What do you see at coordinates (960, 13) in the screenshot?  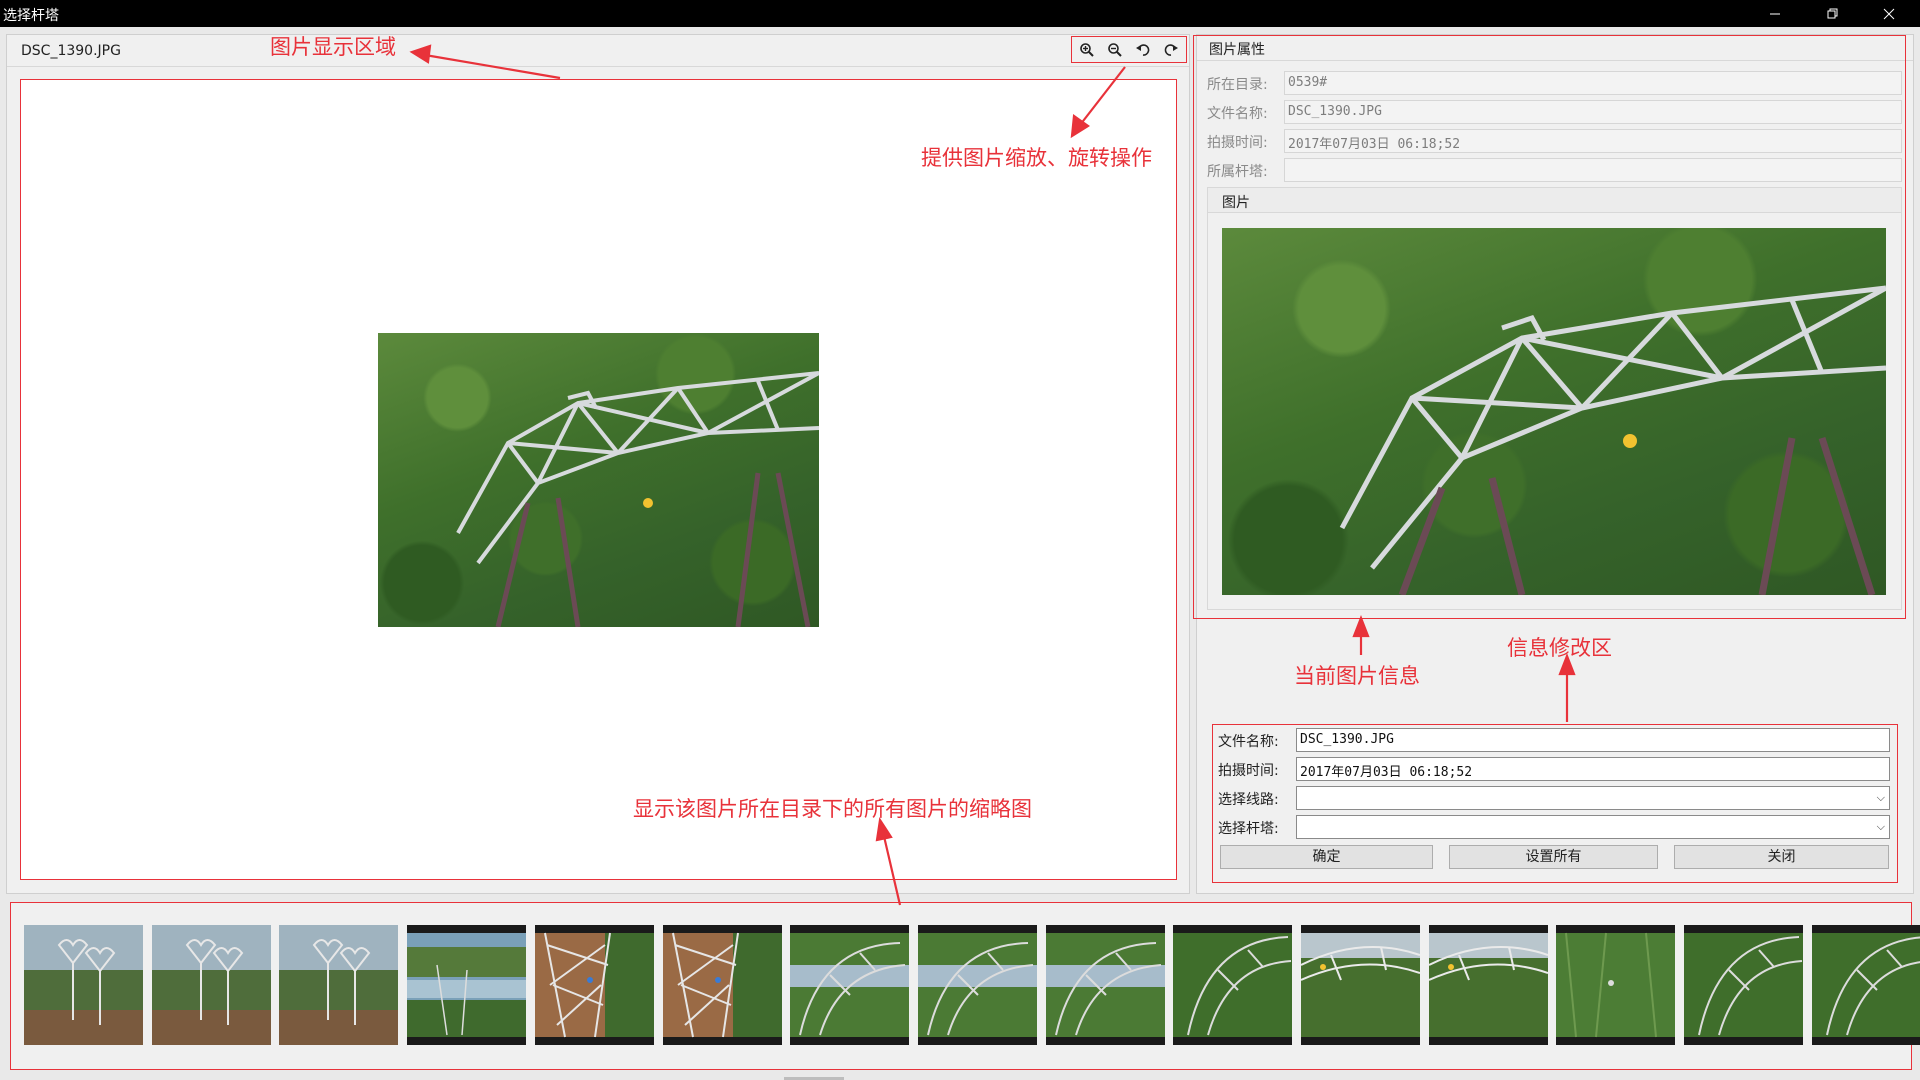 I see `title-bar: 选择杆塔` at bounding box center [960, 13].